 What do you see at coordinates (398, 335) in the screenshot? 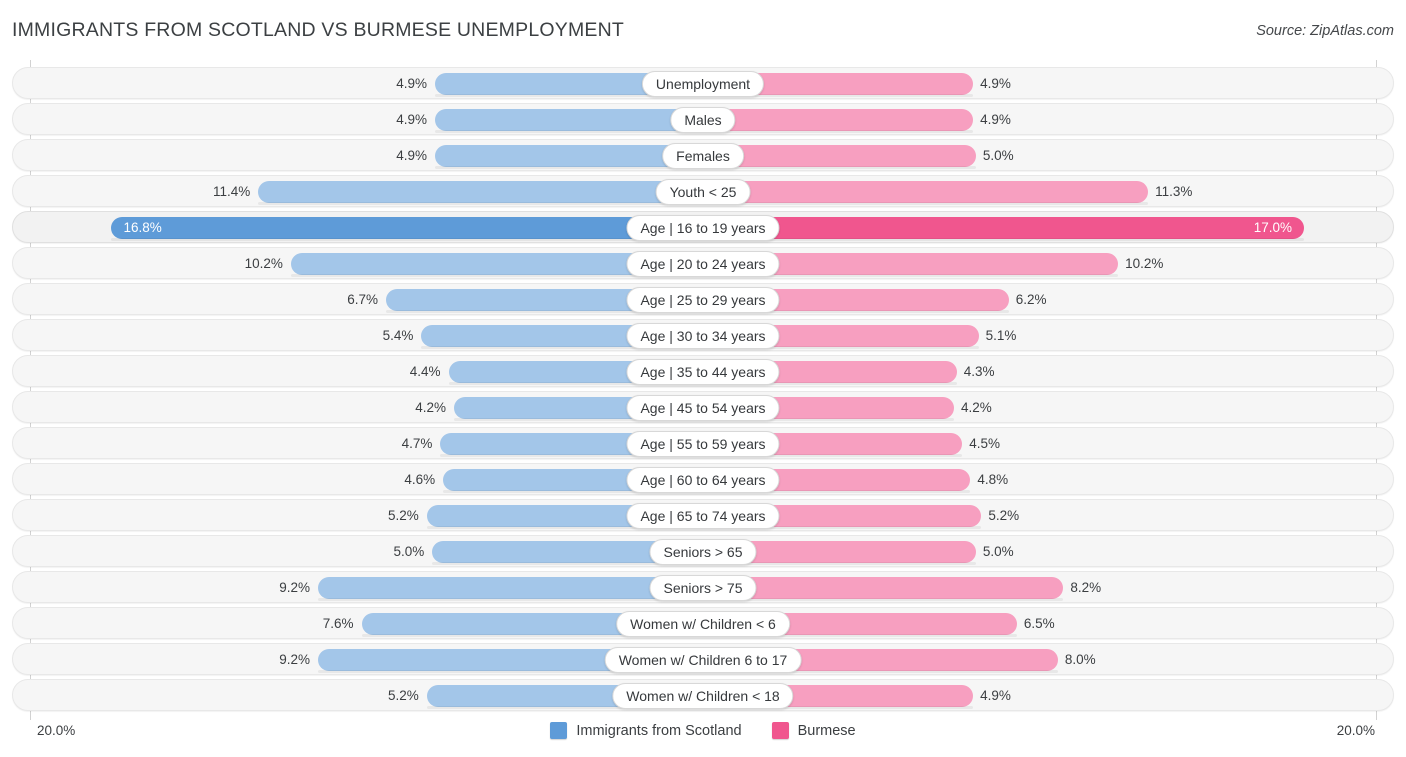
I see `value-label-immigrants-from-scotland: 5.4%` at bounding box center [398, 335].